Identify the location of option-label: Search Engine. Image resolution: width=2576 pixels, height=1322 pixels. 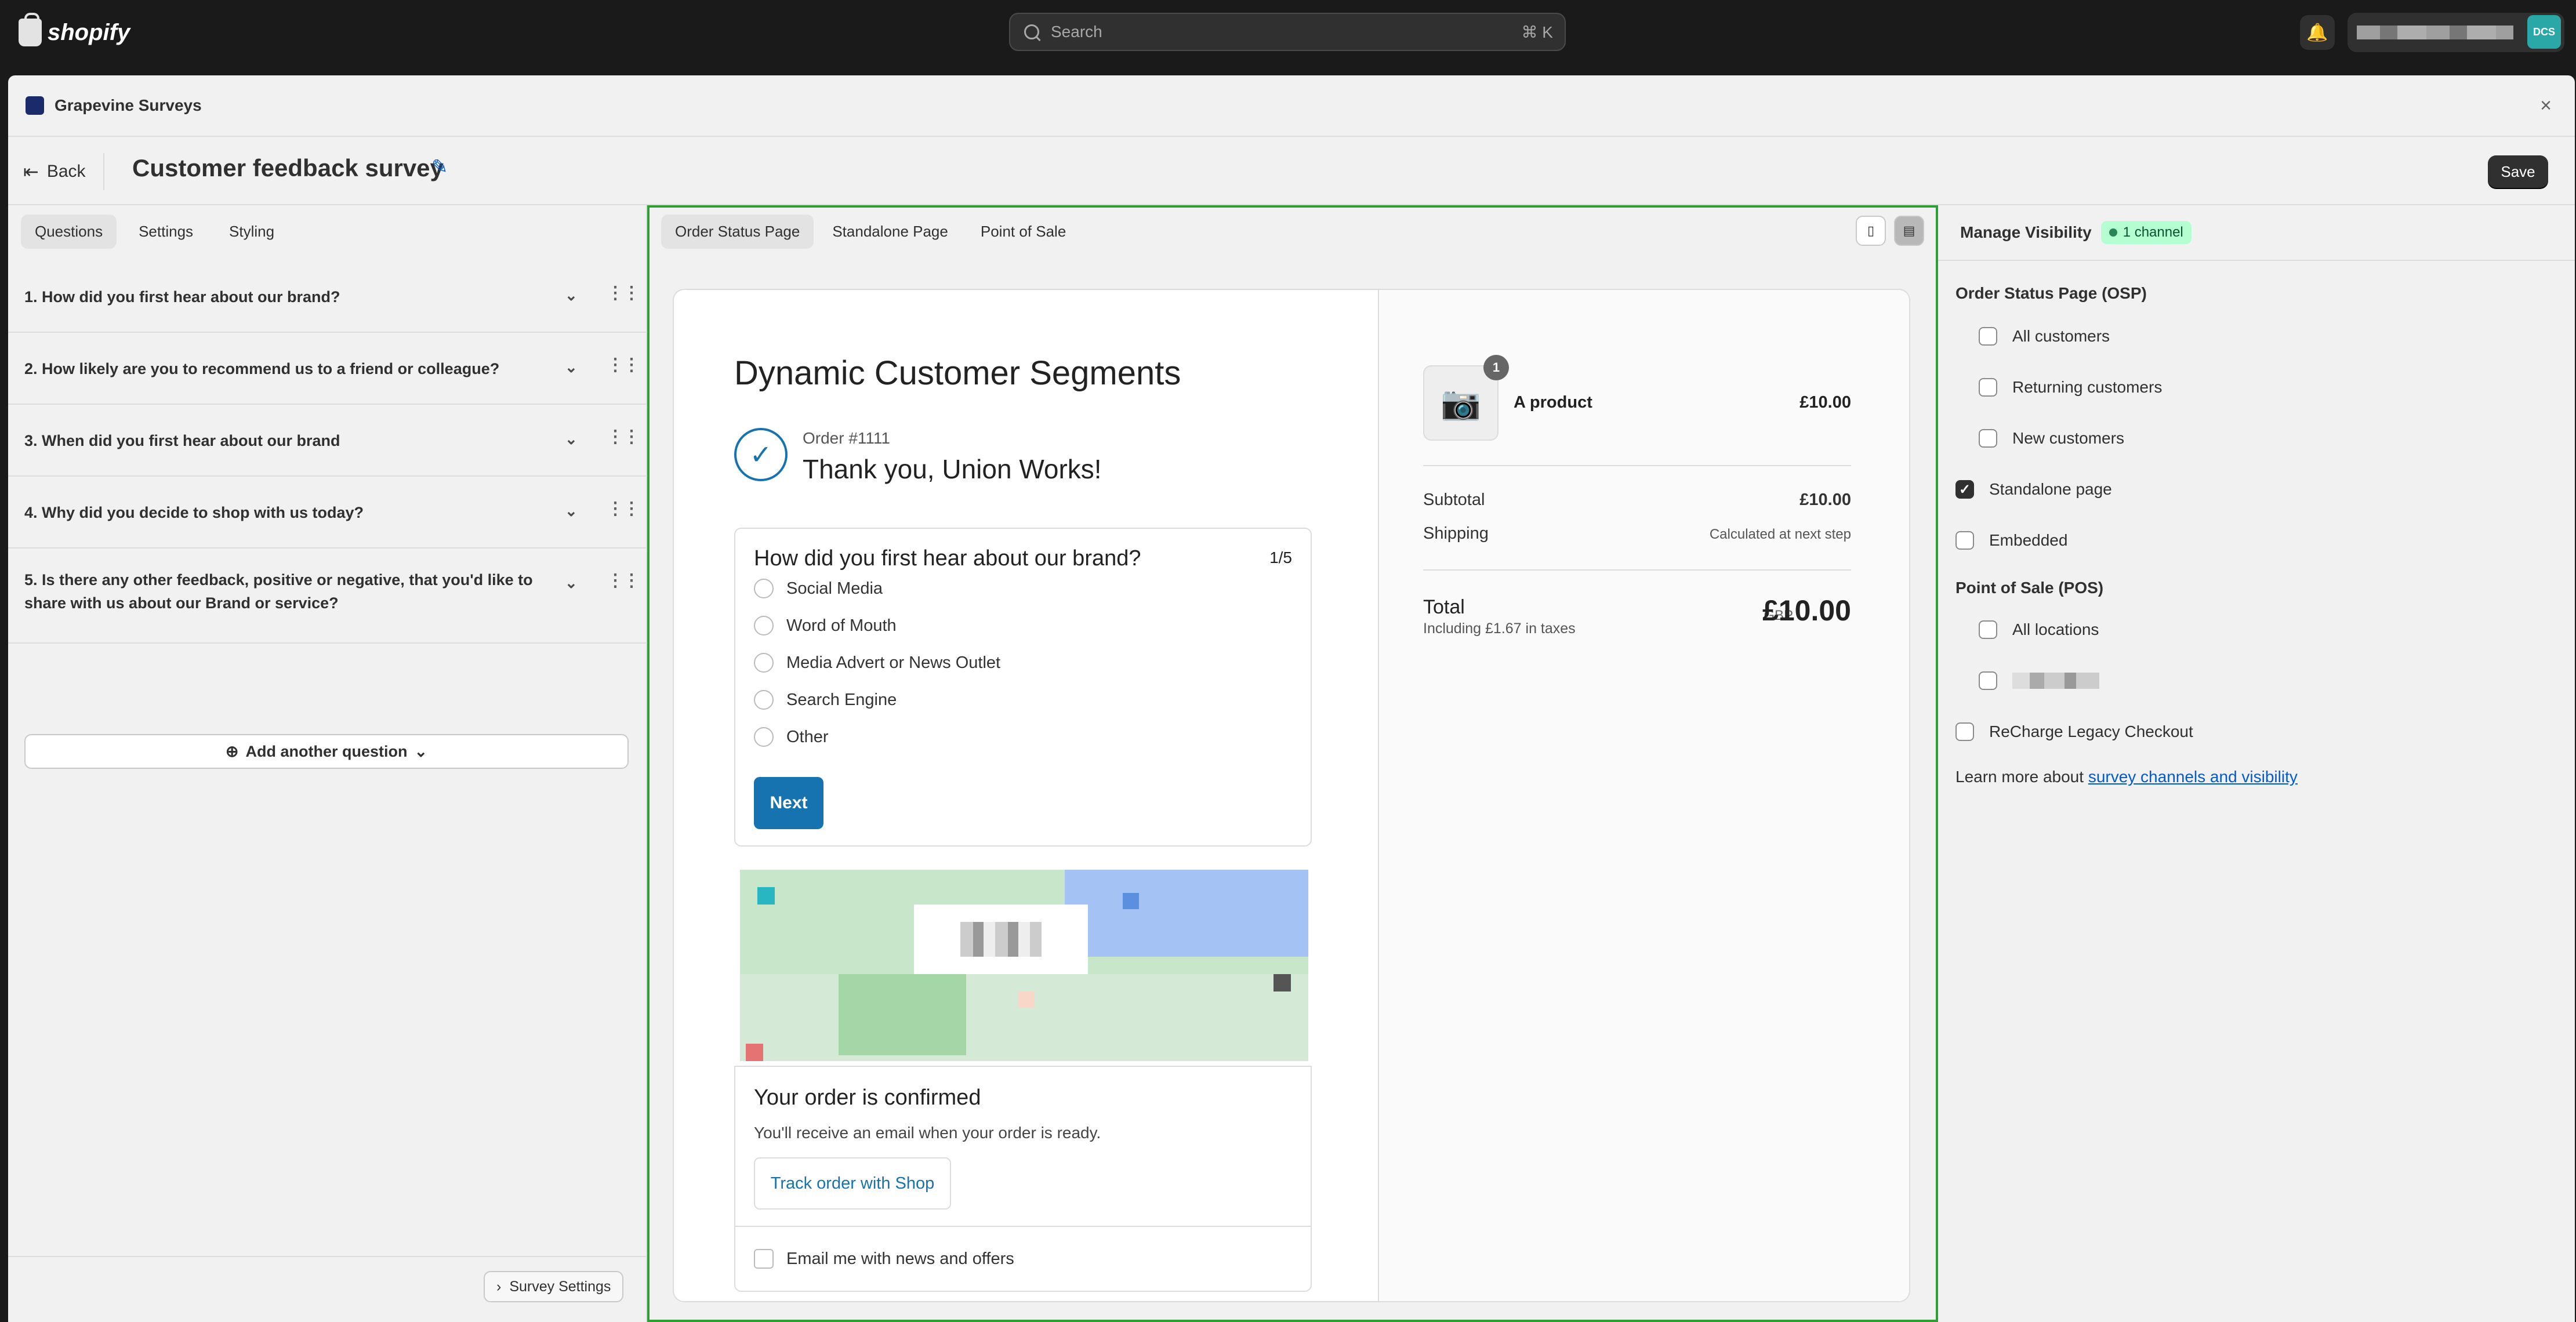
(841, 699).